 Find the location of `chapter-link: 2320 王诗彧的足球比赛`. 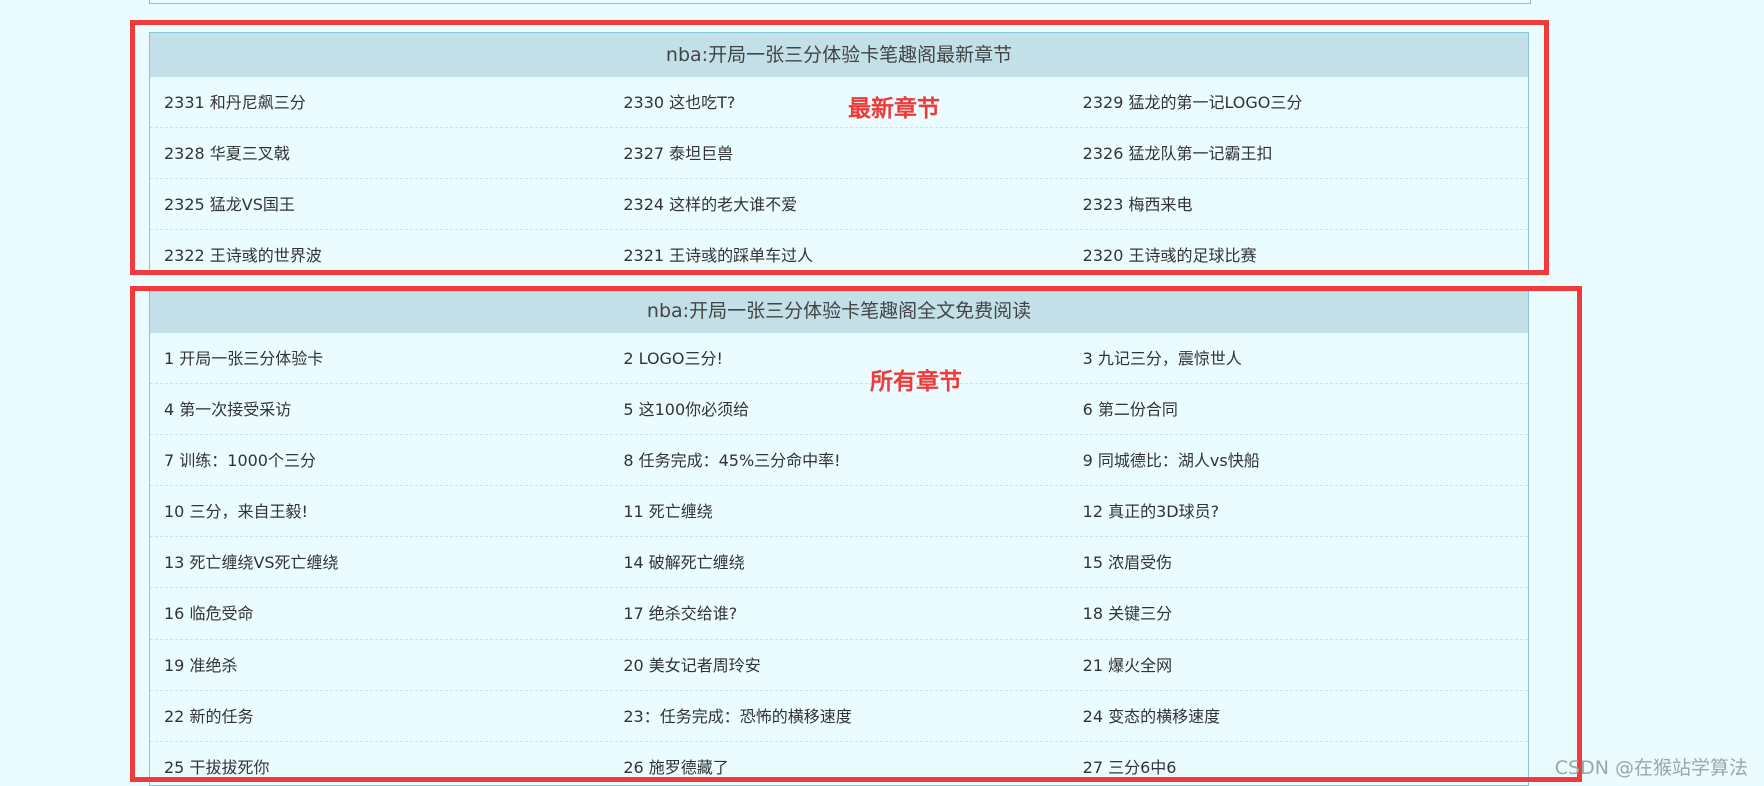

chapter-link: 2320 王诗彧的足球比赛 is located at coordinates (1298, 255).